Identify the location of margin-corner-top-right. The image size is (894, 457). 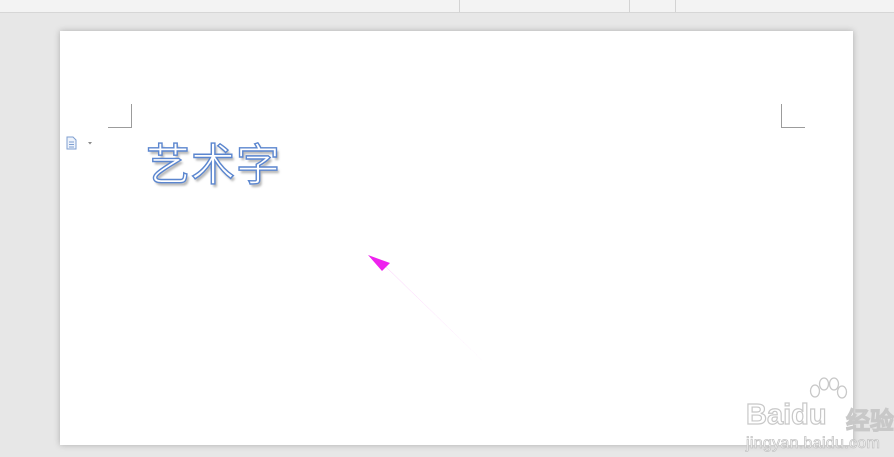
(793, 116).